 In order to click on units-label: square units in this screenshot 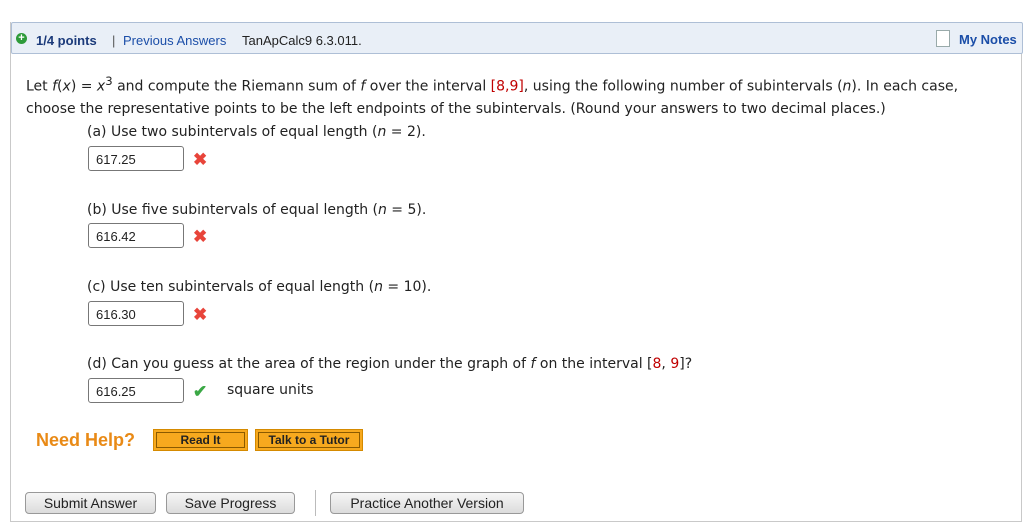, I will do `click(270, 390)`.